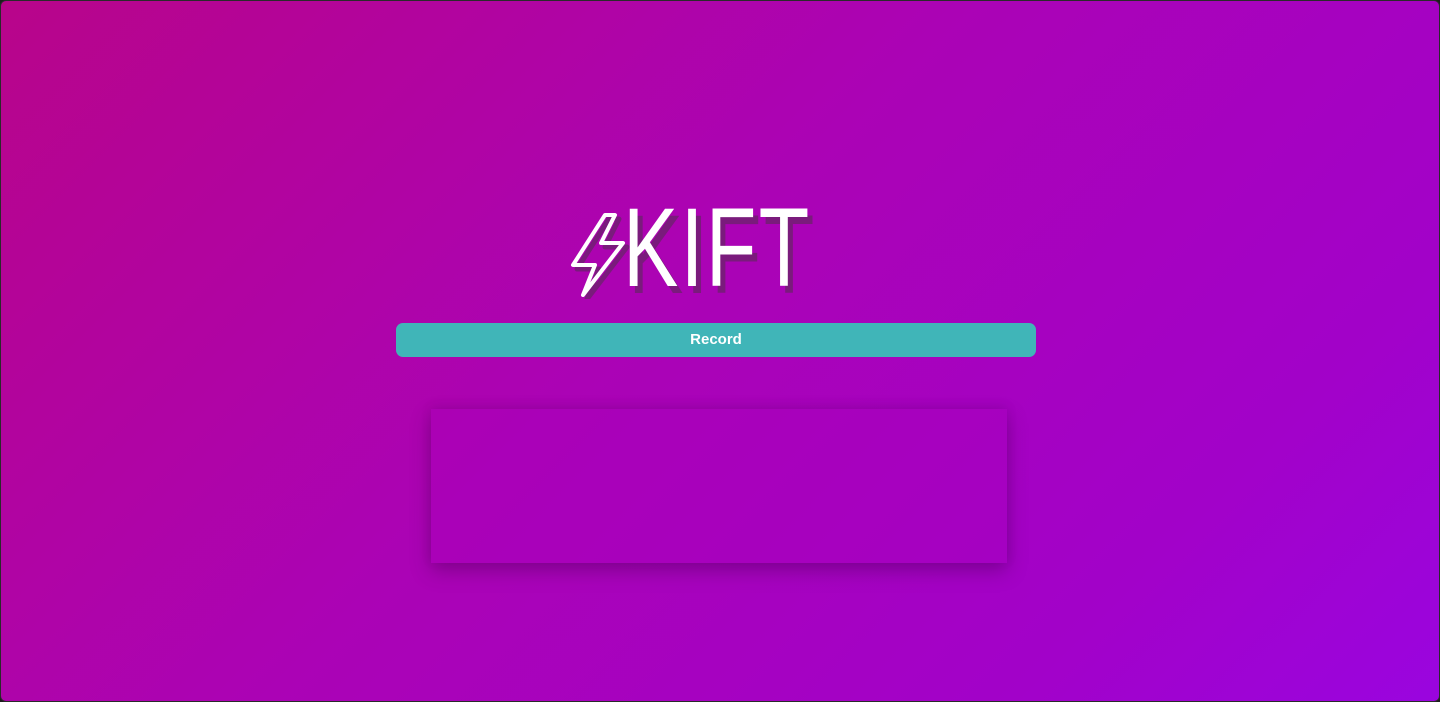 The width and height of the screenshot is (1440, 702). I want to click on record-button: Record, so click(716, 340).